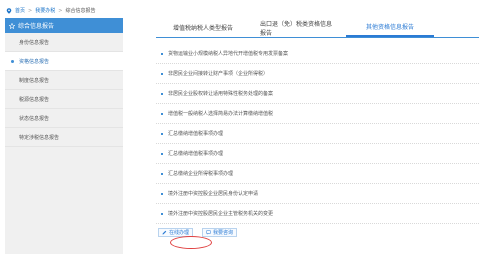  I want to click on sidebar-item-label: 特定涉税信息报告, so click(39, 137).